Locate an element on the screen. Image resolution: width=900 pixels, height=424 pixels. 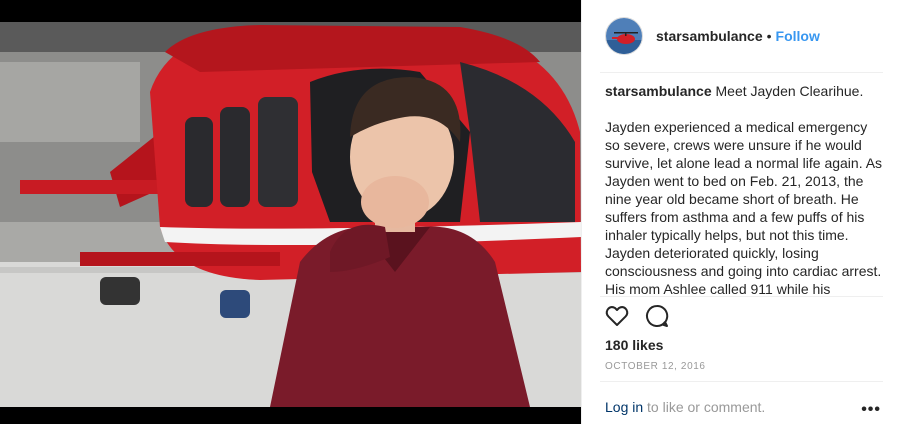
login-link: Log in is located at coordinates (624, 407).